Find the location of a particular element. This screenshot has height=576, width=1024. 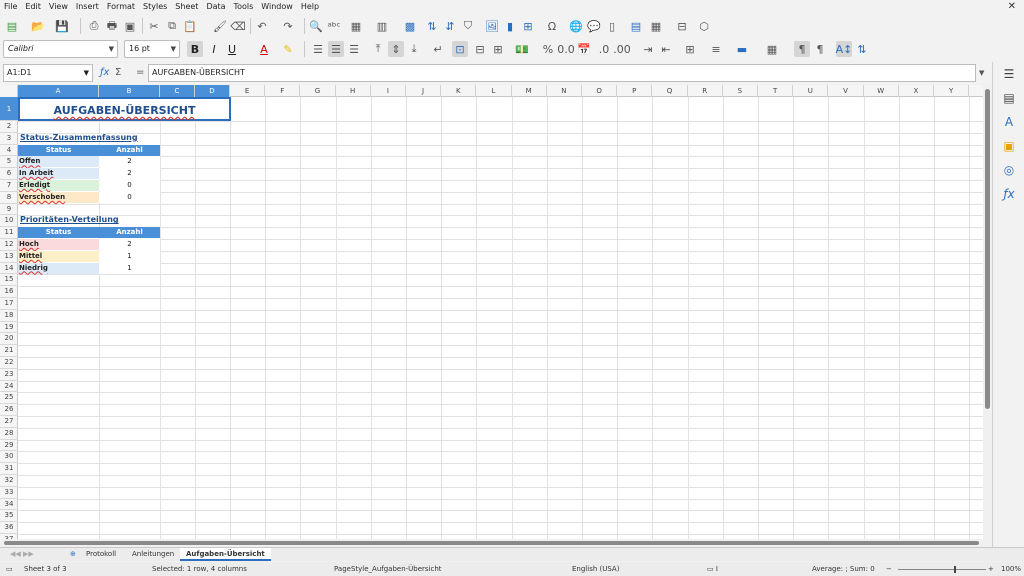

column-header-u: U is located at coordinates (811, 91).